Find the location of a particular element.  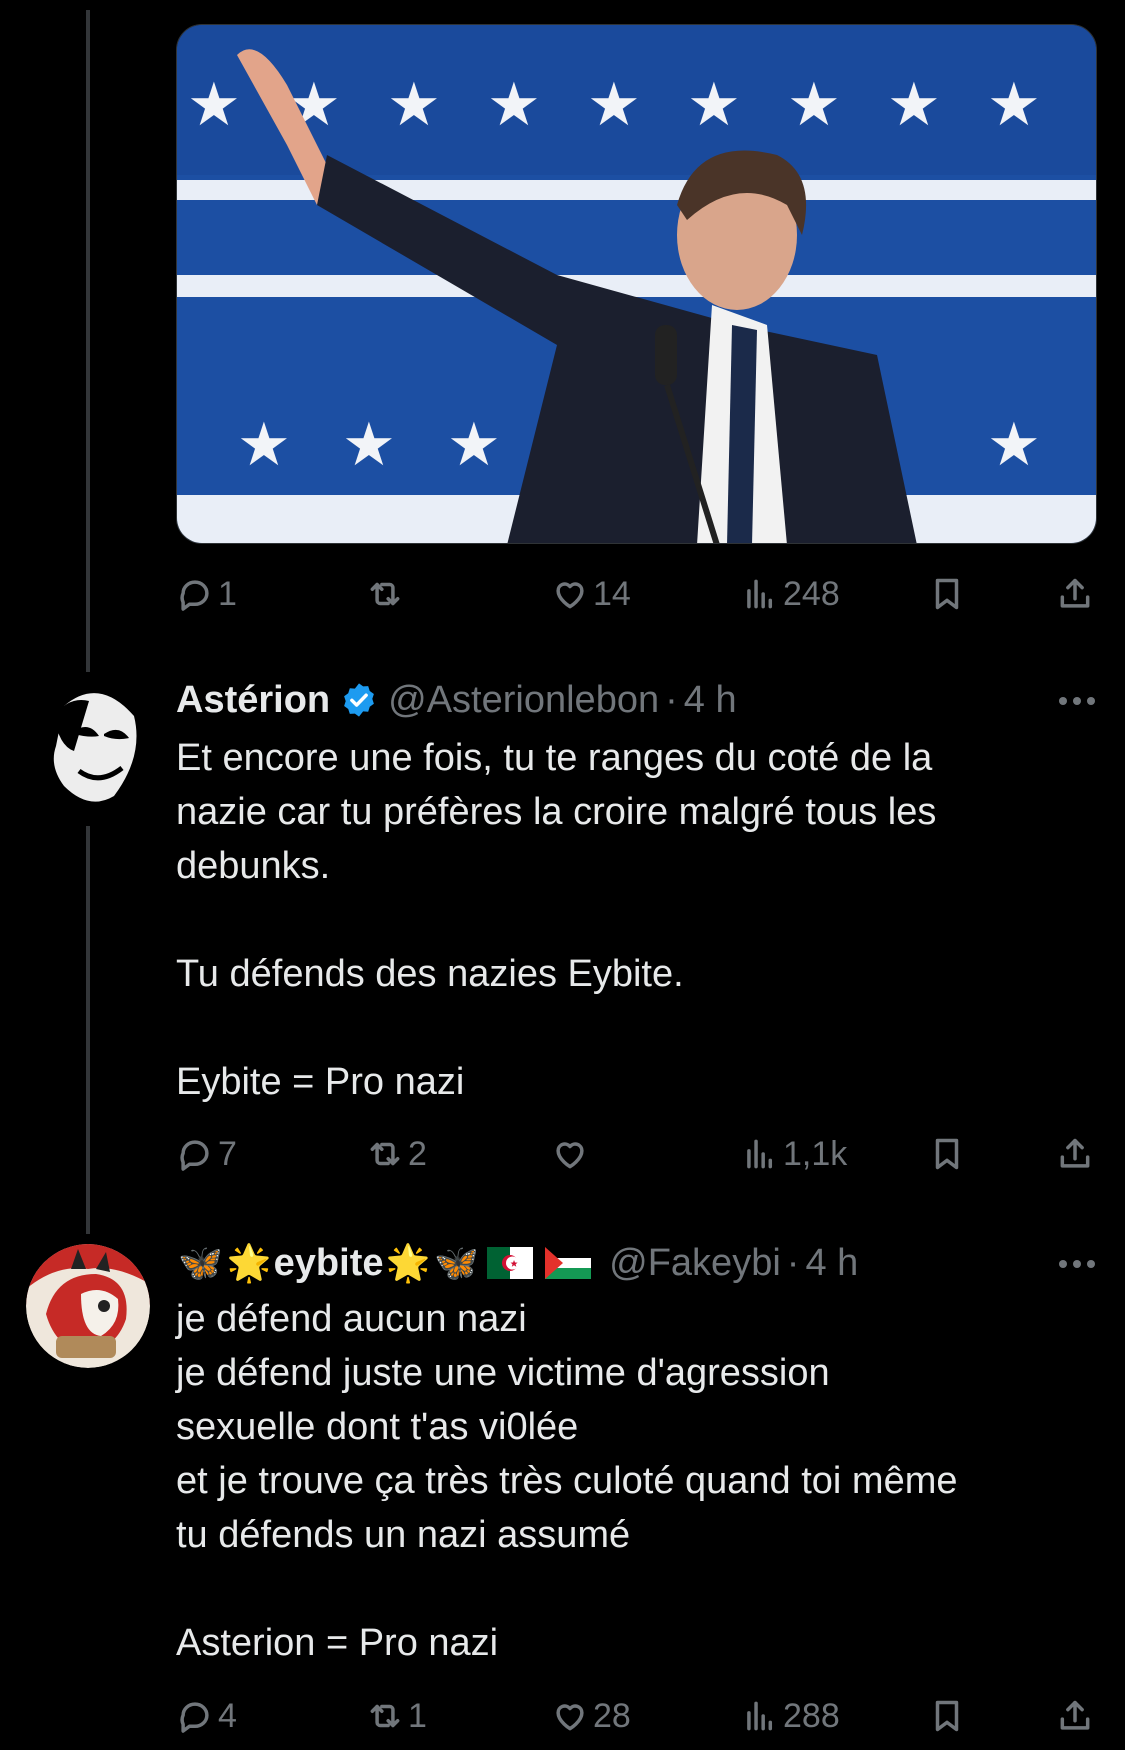

views-button: 288 is located at coordinates (790, 1716).